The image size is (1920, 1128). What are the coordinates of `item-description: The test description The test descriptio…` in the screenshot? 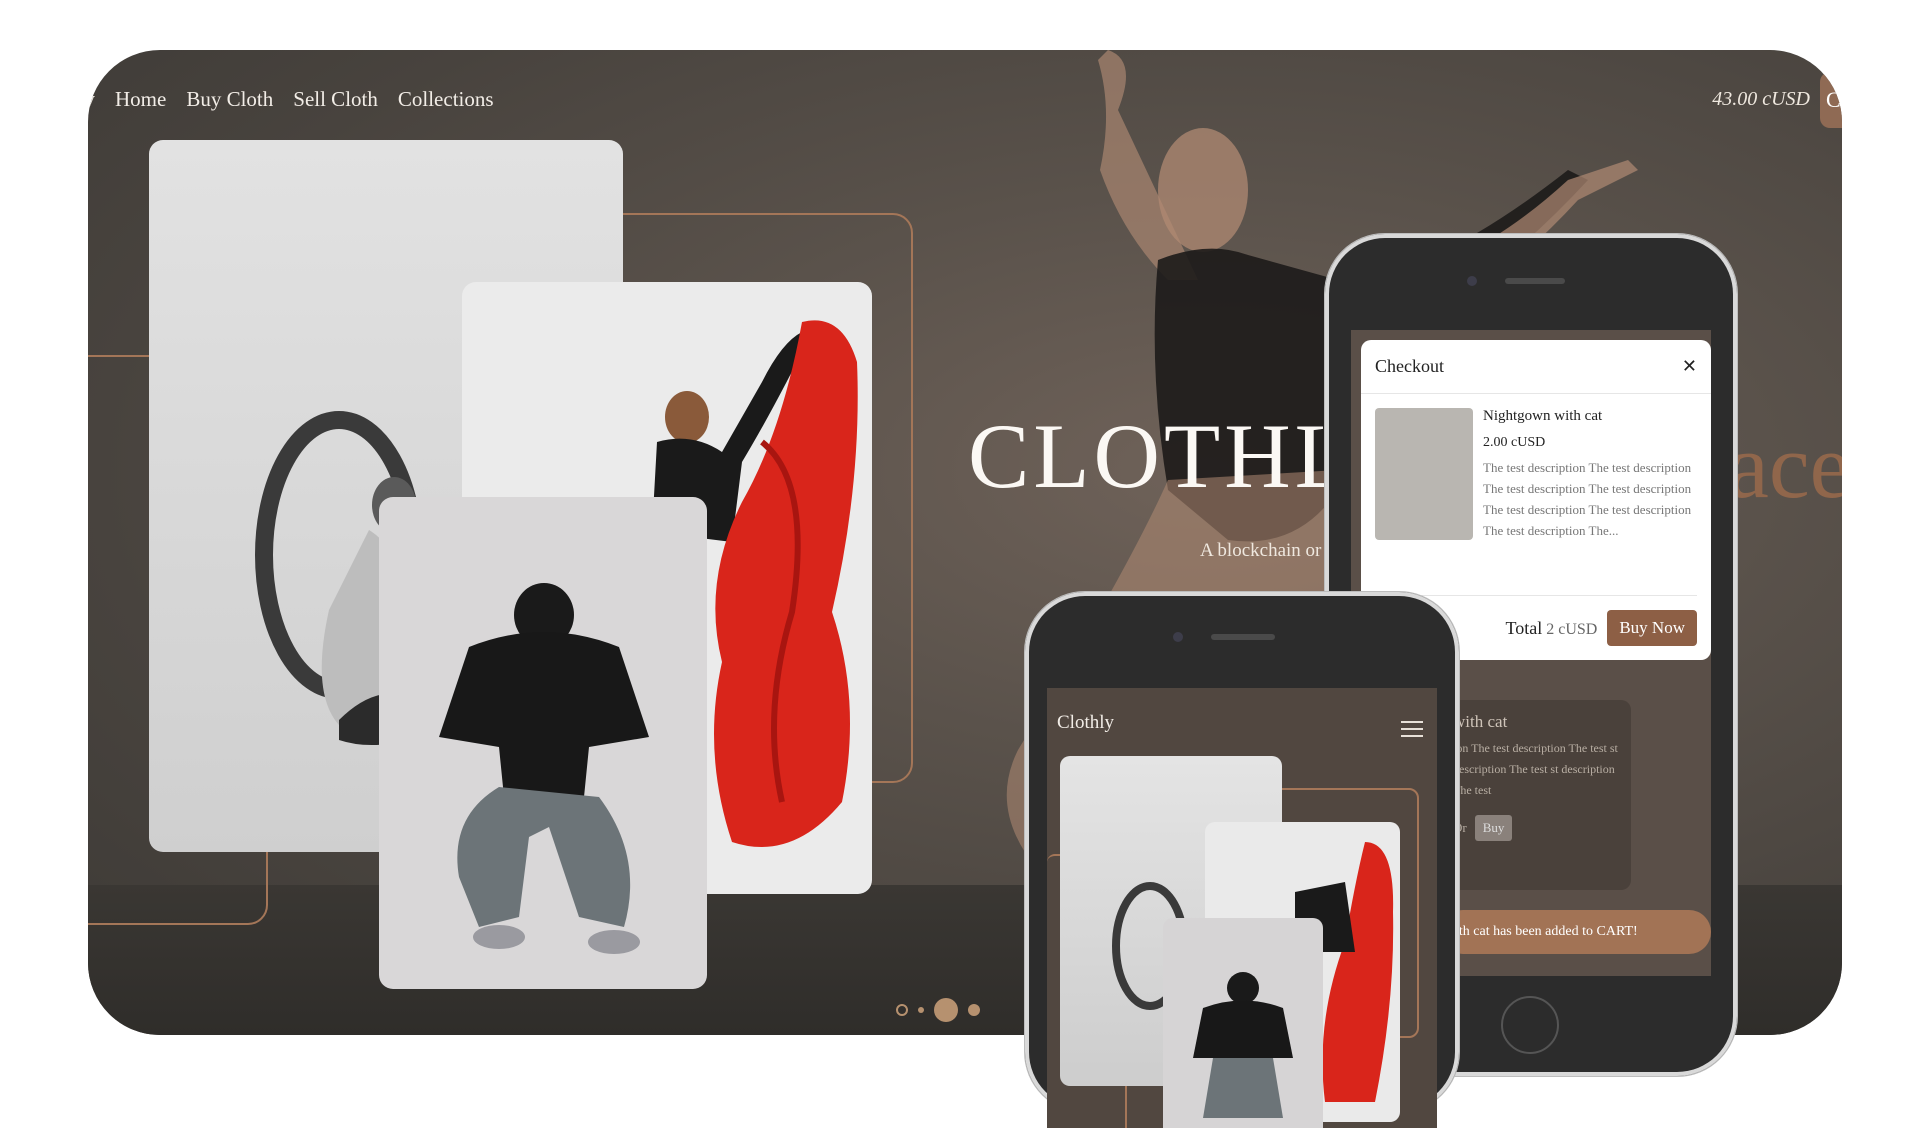 It's located at (1587, 499).